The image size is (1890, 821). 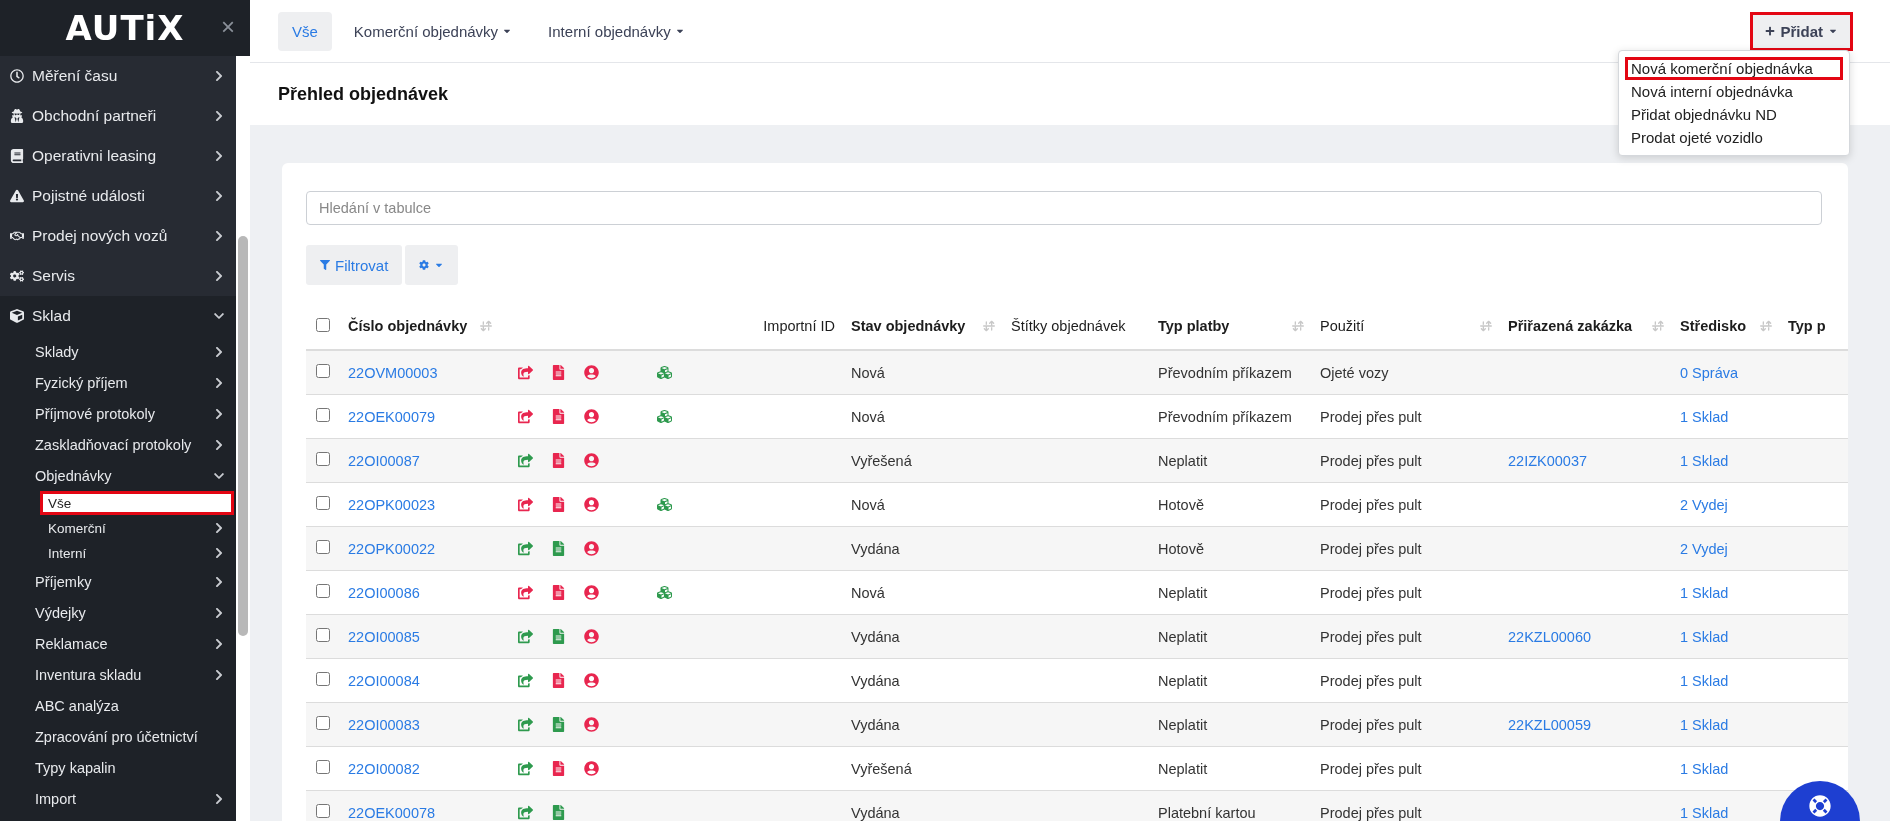 What do you see at coordinates (908, 326) in the screenshot?
I see `column-header: Stav objednávky` at bounding box center [908, 326].